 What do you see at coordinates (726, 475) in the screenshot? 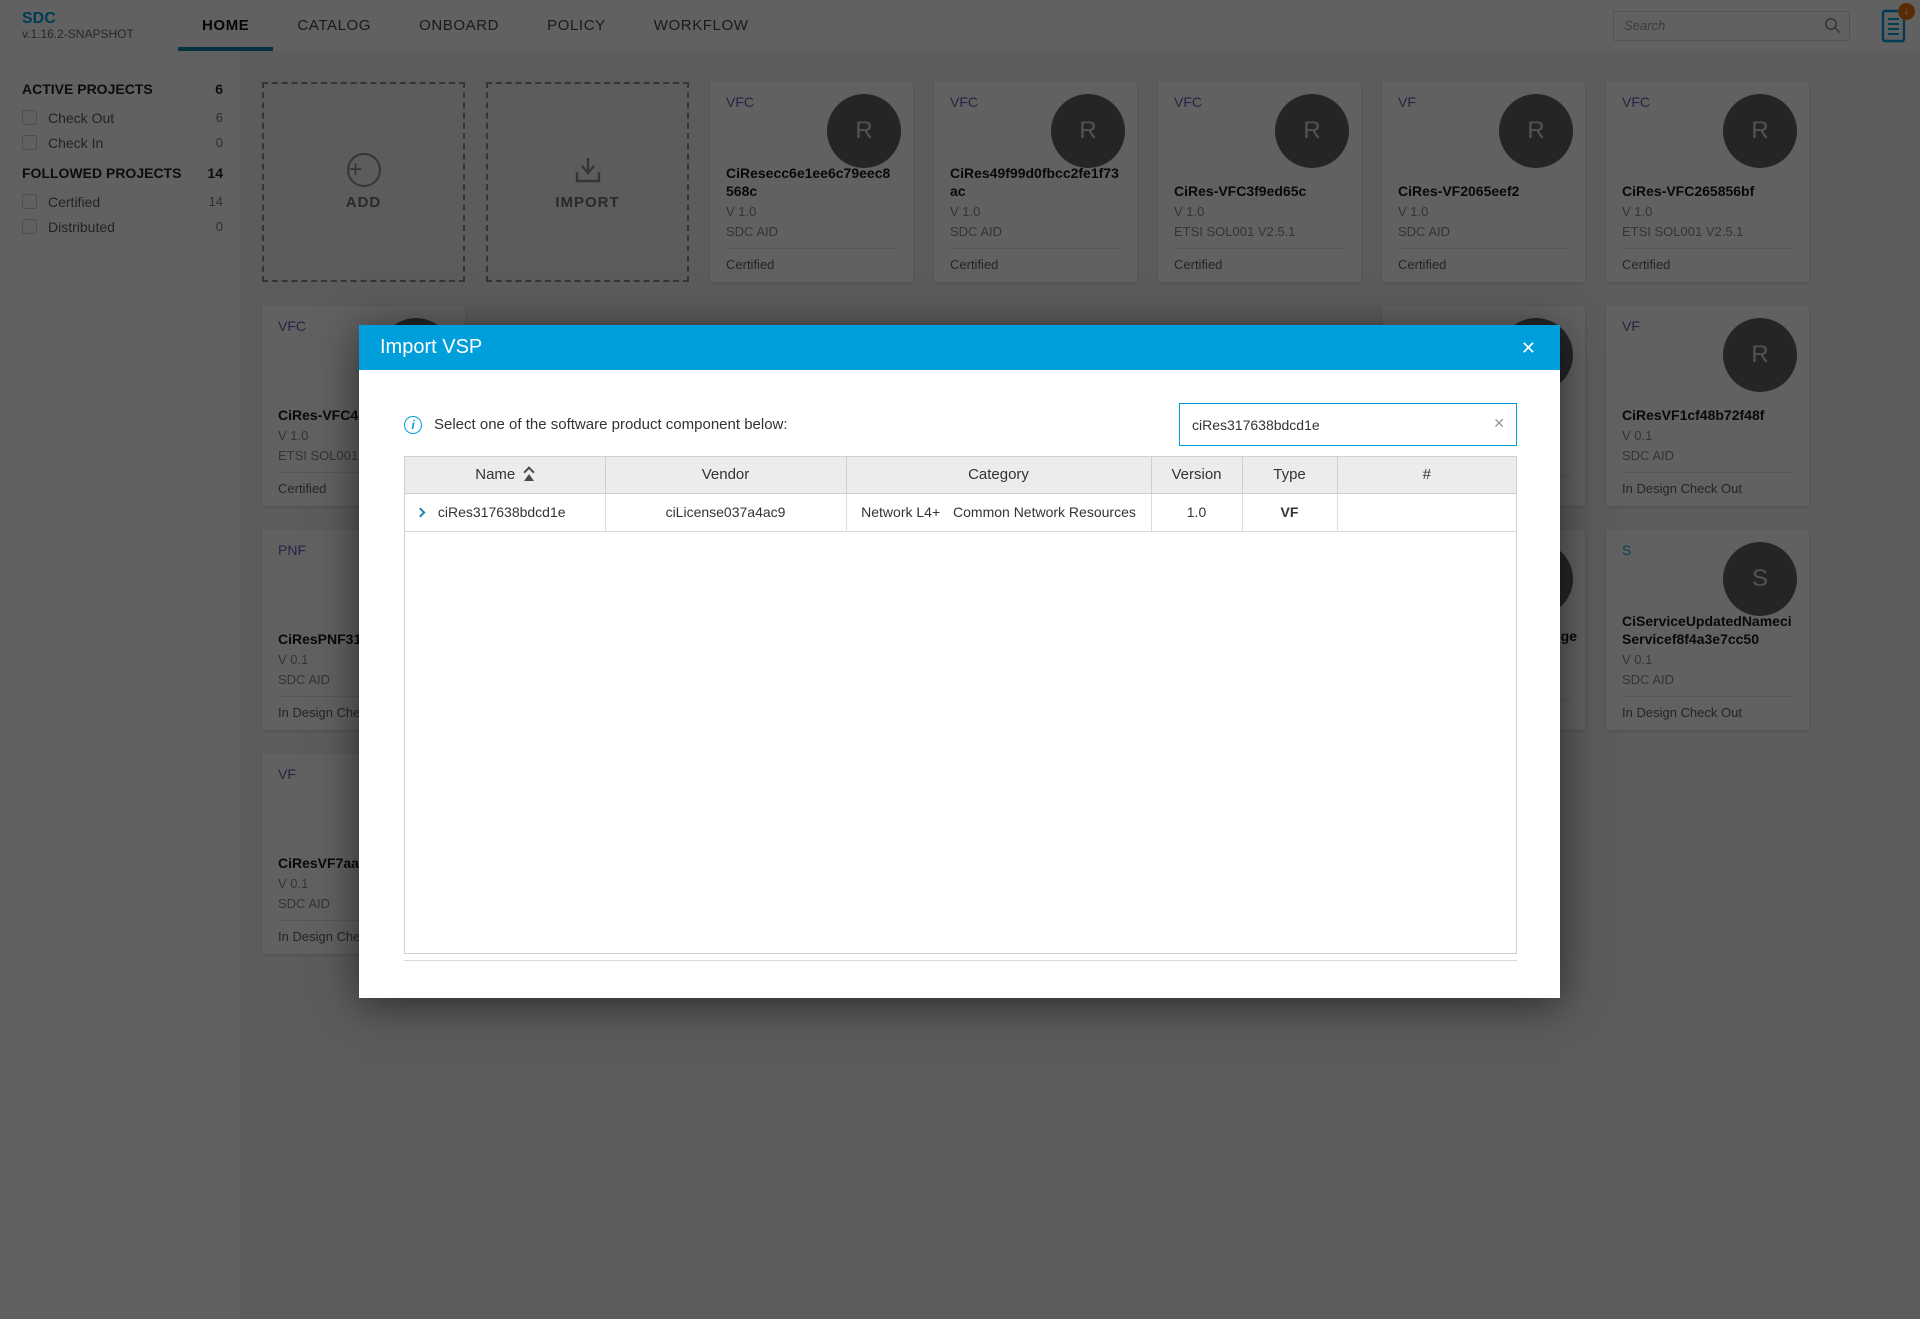
I see `column-header-vendor: Vendor` at bounding box center [726, 475].